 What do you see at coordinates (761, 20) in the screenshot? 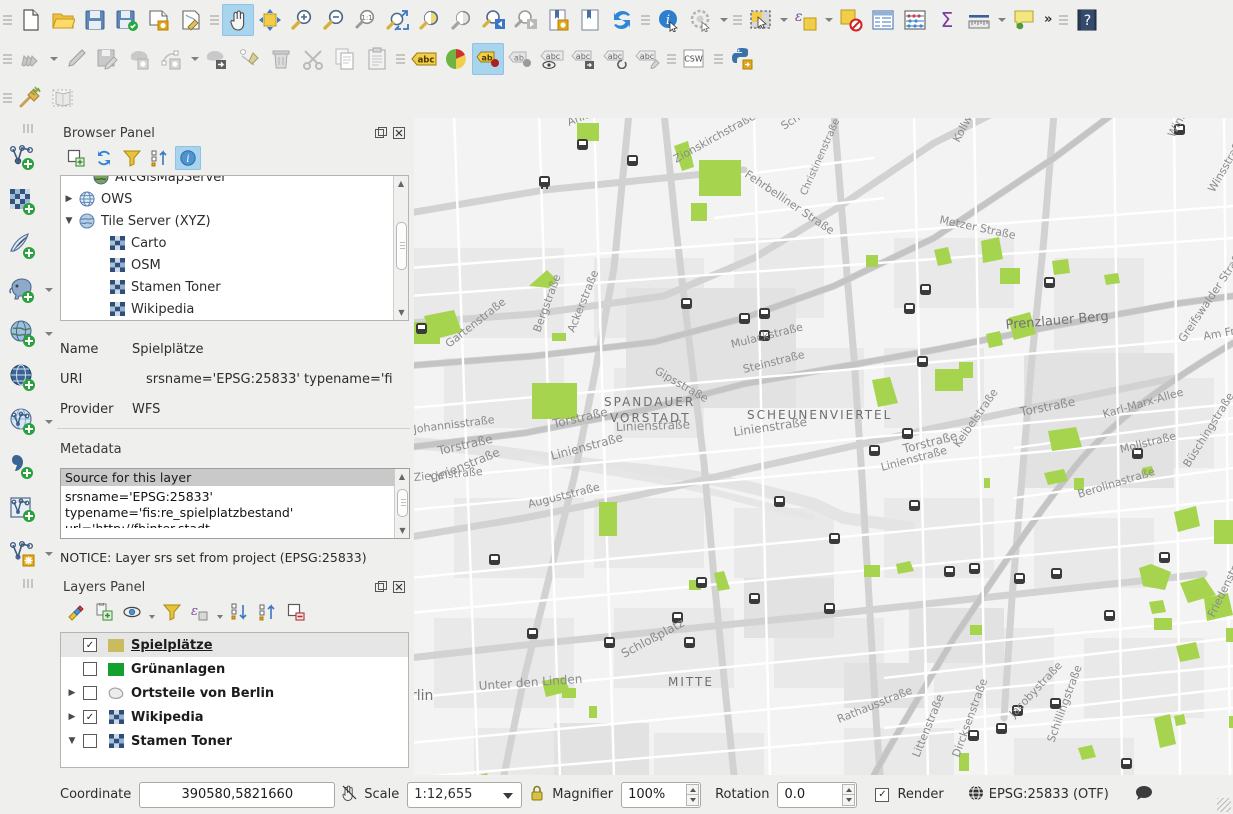
I see `select-features-icon` at bounding box center [761, 20].